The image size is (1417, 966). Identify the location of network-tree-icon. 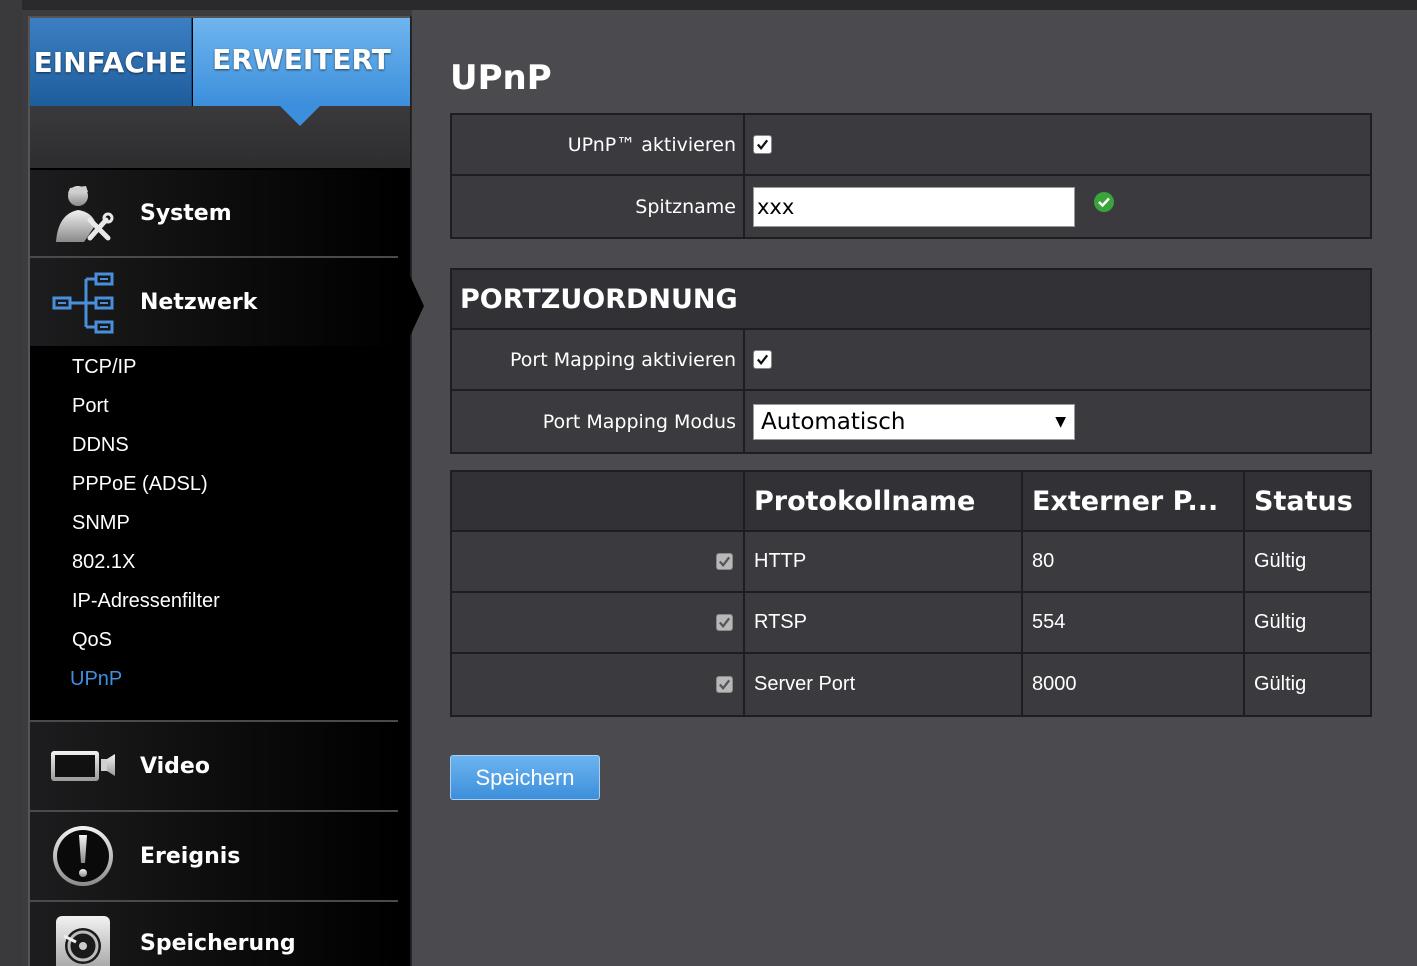
(83, 303).